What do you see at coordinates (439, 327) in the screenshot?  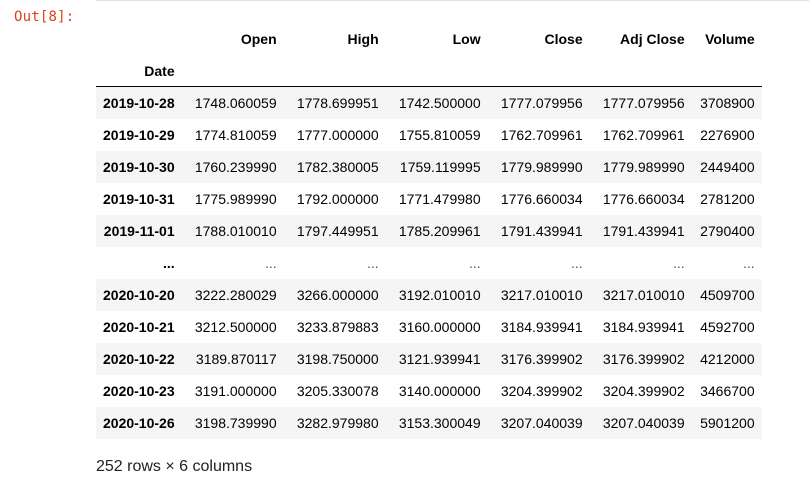 I see `table-cell: 3160.000000` at bounding box center [439, 327].